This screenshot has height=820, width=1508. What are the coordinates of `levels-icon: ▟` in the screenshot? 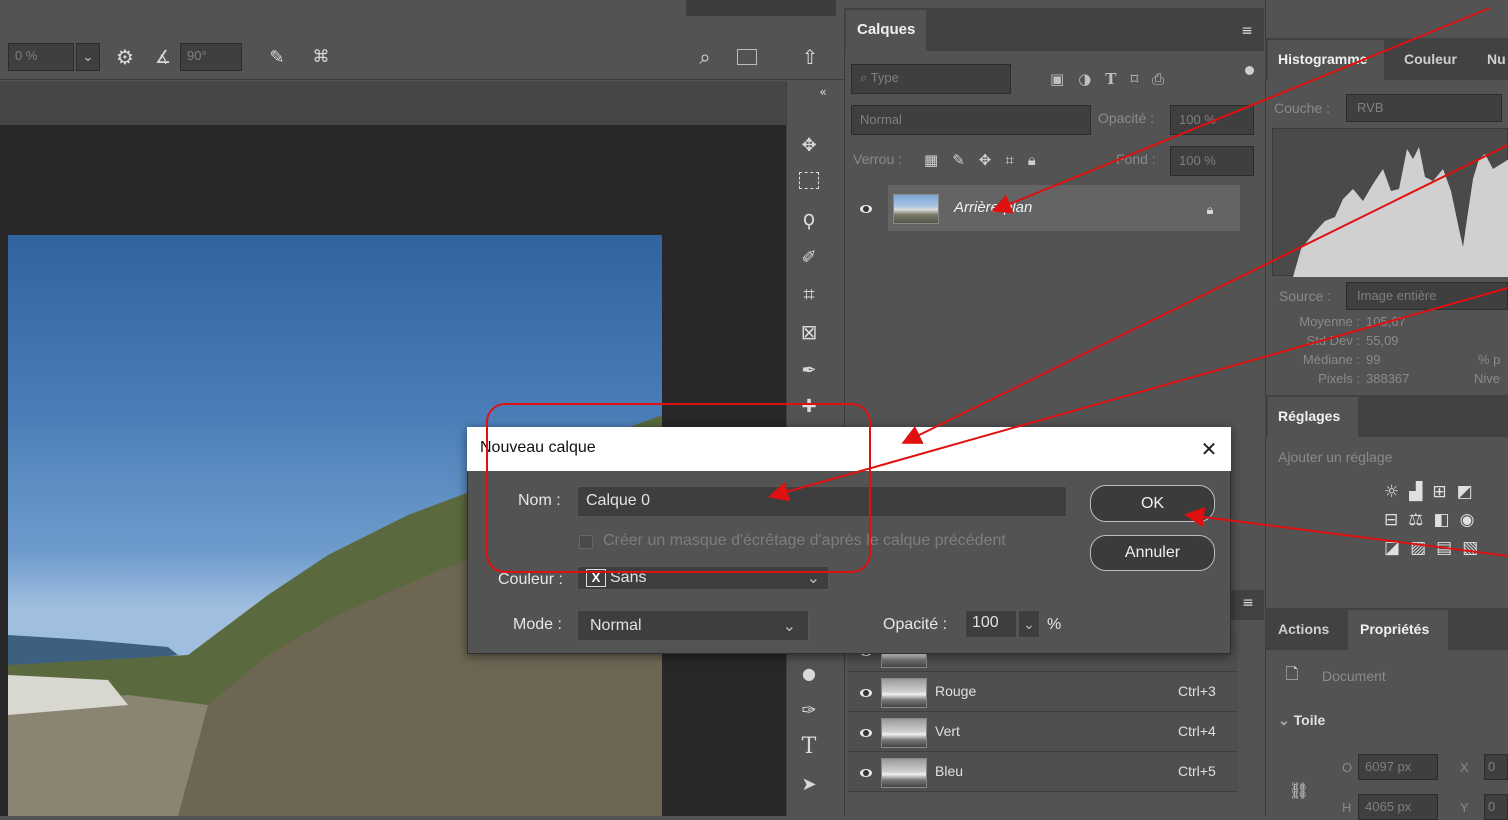 It's located at (1415, 492).